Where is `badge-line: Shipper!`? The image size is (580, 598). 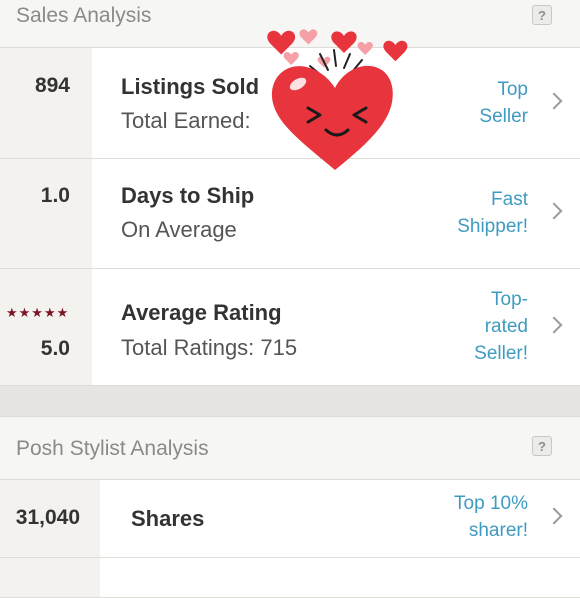
badge-line: Shipper! is located at coordinates (492, 226).